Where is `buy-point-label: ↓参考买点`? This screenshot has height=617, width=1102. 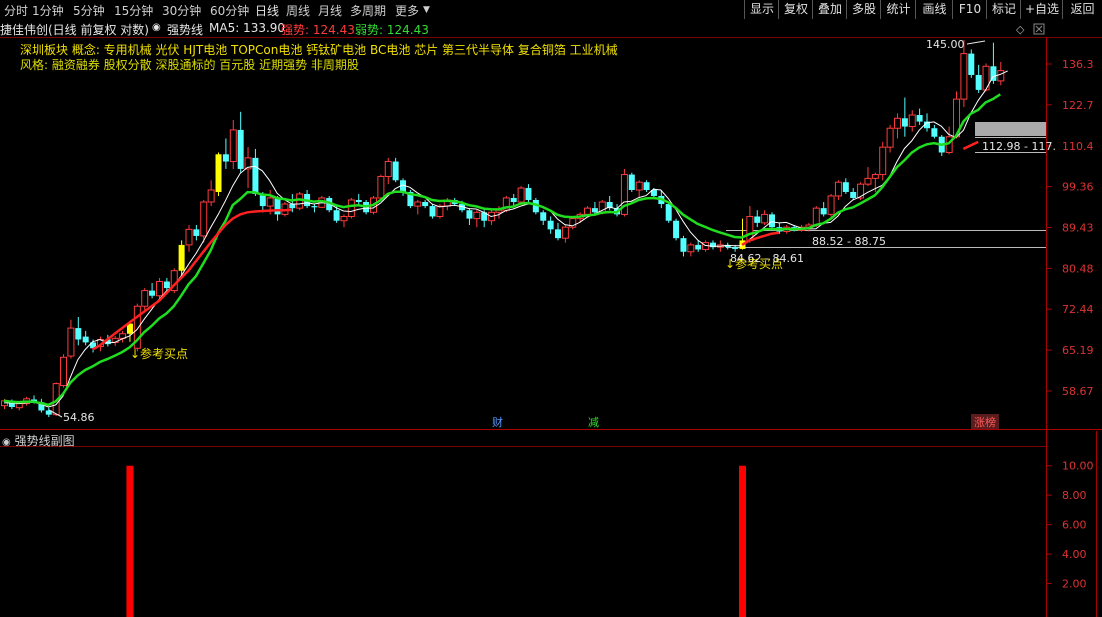 buy-point-label: ↓参考买点 is located at coordinates (159, 353).